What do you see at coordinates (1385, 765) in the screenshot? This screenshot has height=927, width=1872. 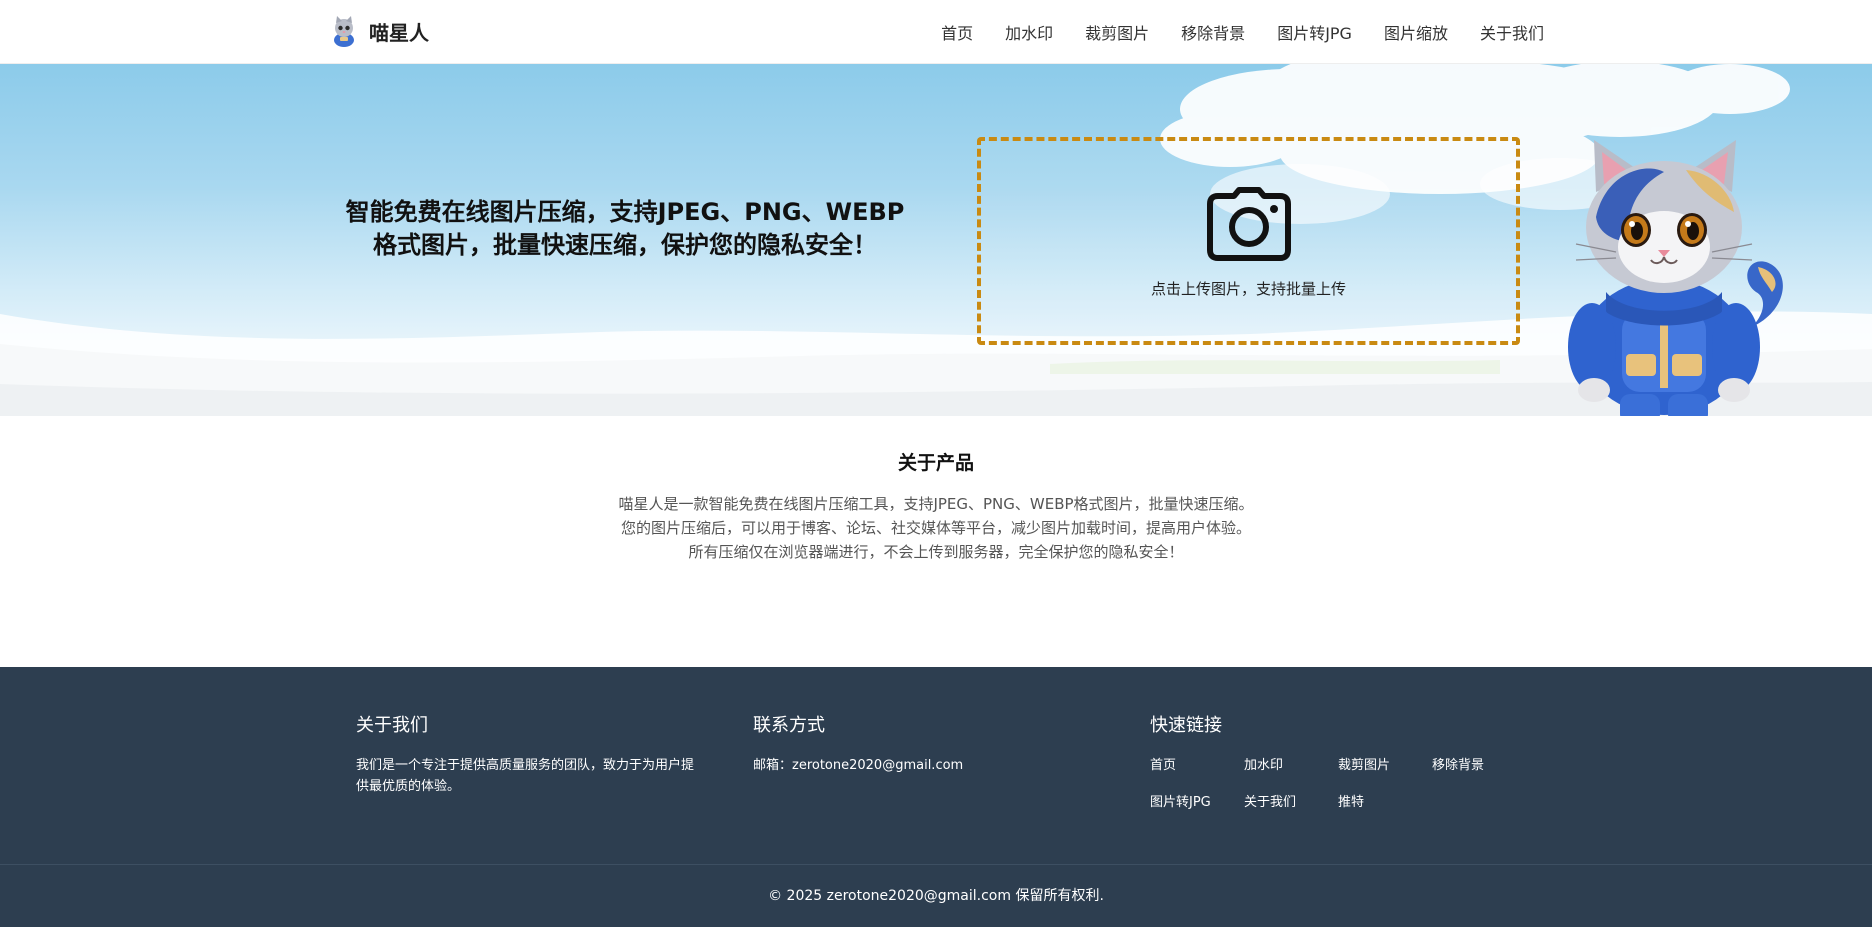 I see `footer-link-crop: 裁剪图片` at bounding box center [1385, 765].